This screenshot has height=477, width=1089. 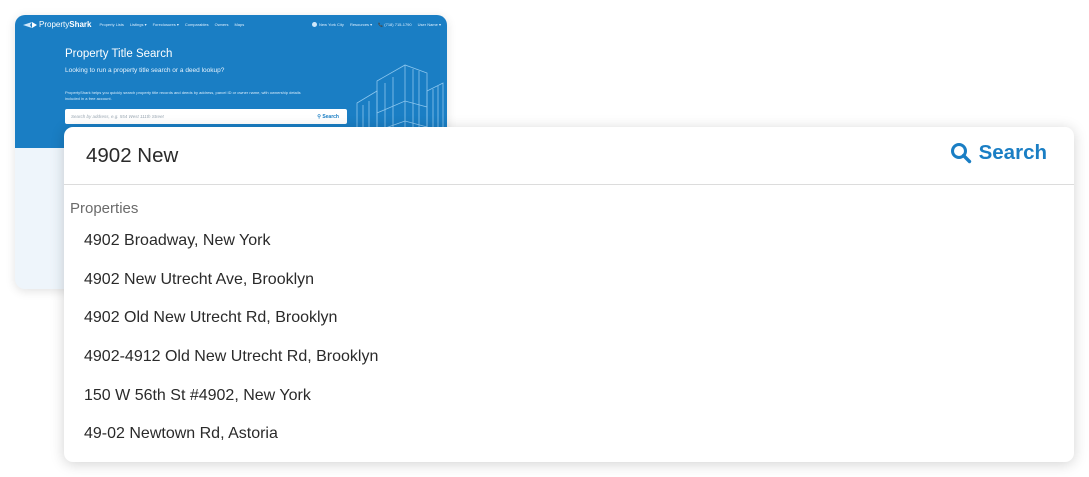 I want to click on search-button-label: Search, so click(x=1012, y=152).